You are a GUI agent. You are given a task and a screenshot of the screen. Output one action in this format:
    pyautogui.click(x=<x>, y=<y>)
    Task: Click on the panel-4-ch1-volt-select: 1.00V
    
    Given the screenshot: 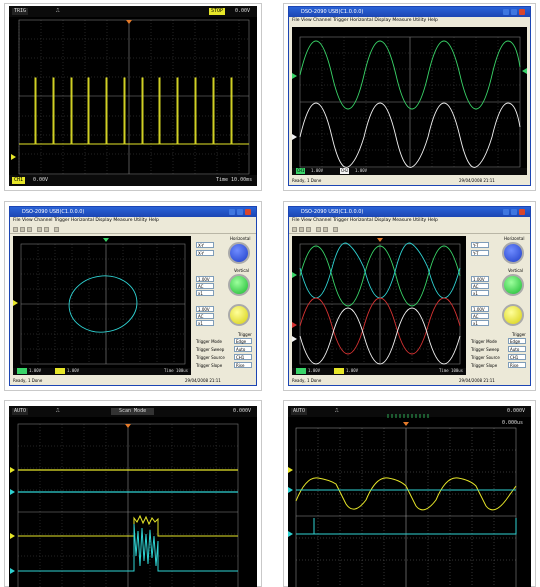 What is the action you would take?
    pyautogui.click(x=480, y=279)
    